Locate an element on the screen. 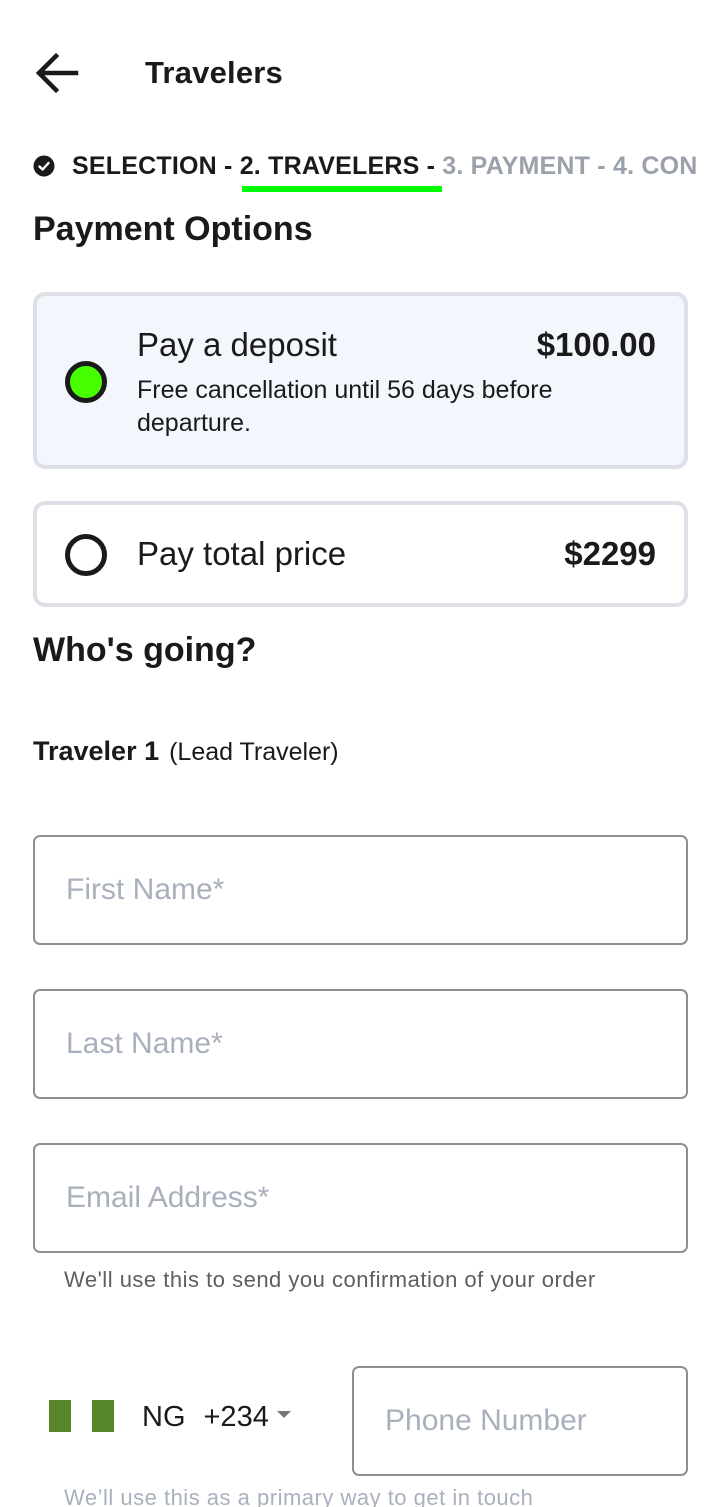  step-selection: SELECTION is located at coordinates (144, 166).